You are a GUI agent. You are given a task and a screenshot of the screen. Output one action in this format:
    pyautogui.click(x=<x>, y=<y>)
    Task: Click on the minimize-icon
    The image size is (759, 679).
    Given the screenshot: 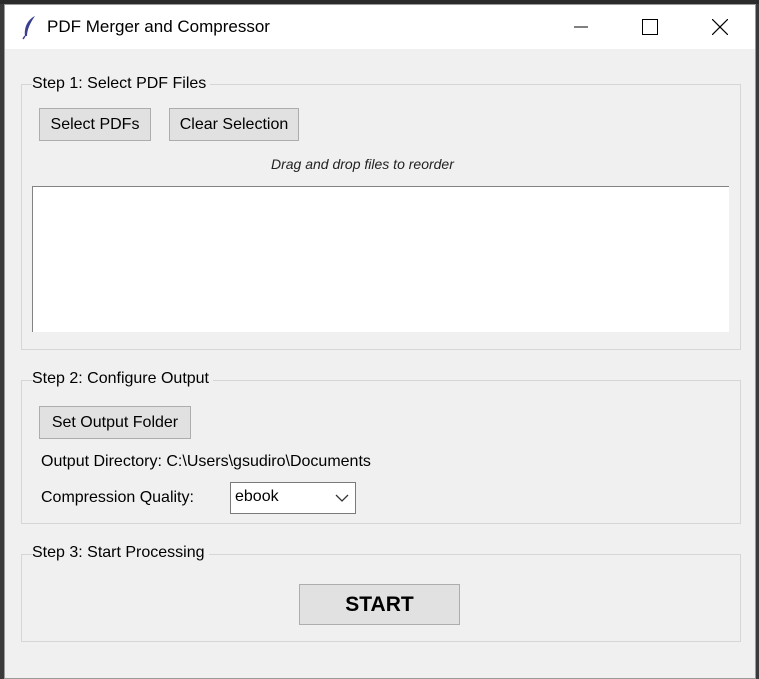 What is the action you would take?
    pyautogui.click(x=581, y=27)
    